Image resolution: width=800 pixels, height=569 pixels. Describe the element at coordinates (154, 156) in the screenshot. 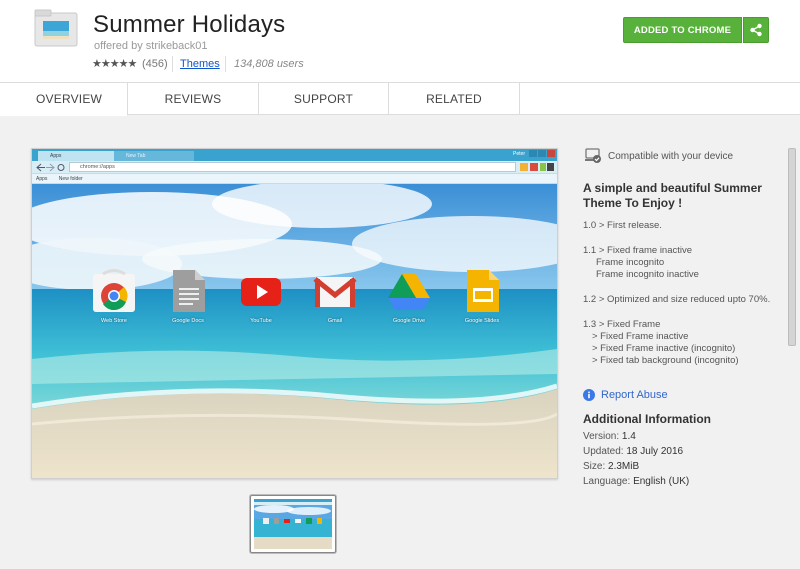

I see `browser-tab: New Tab` at that location.